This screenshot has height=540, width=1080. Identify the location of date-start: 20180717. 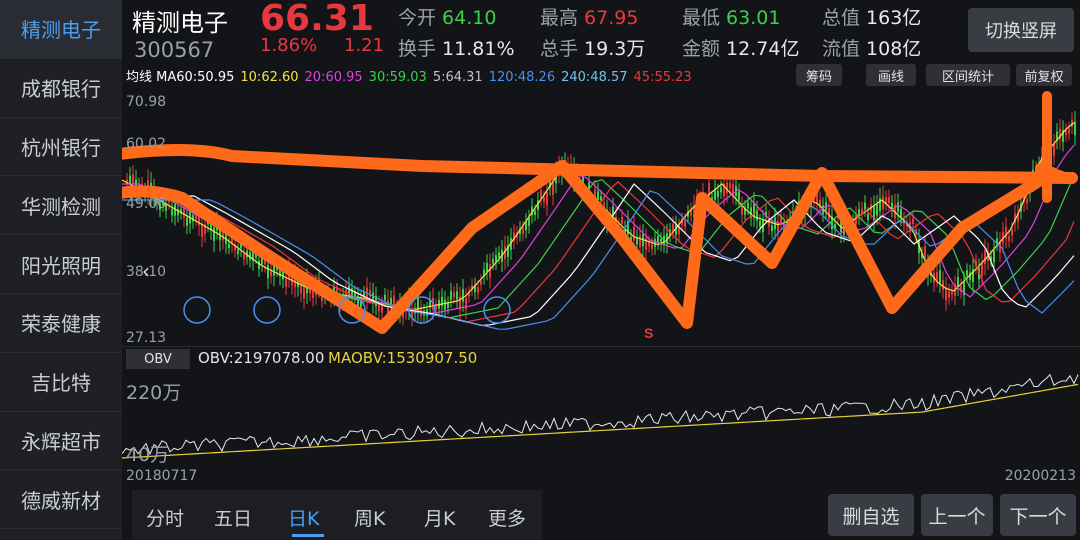
(162, 476).